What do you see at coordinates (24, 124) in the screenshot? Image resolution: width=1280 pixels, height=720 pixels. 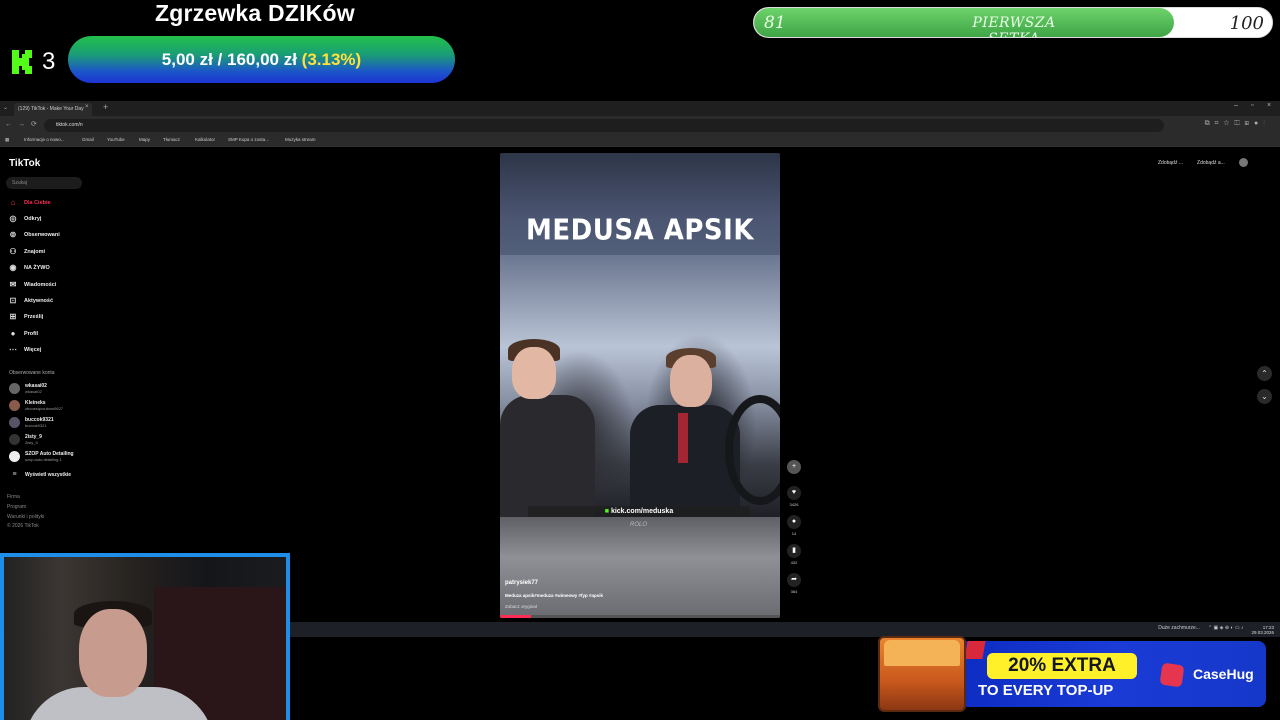 I see `nav-buttons: ←→⟳` at bounding box center [24, 124].